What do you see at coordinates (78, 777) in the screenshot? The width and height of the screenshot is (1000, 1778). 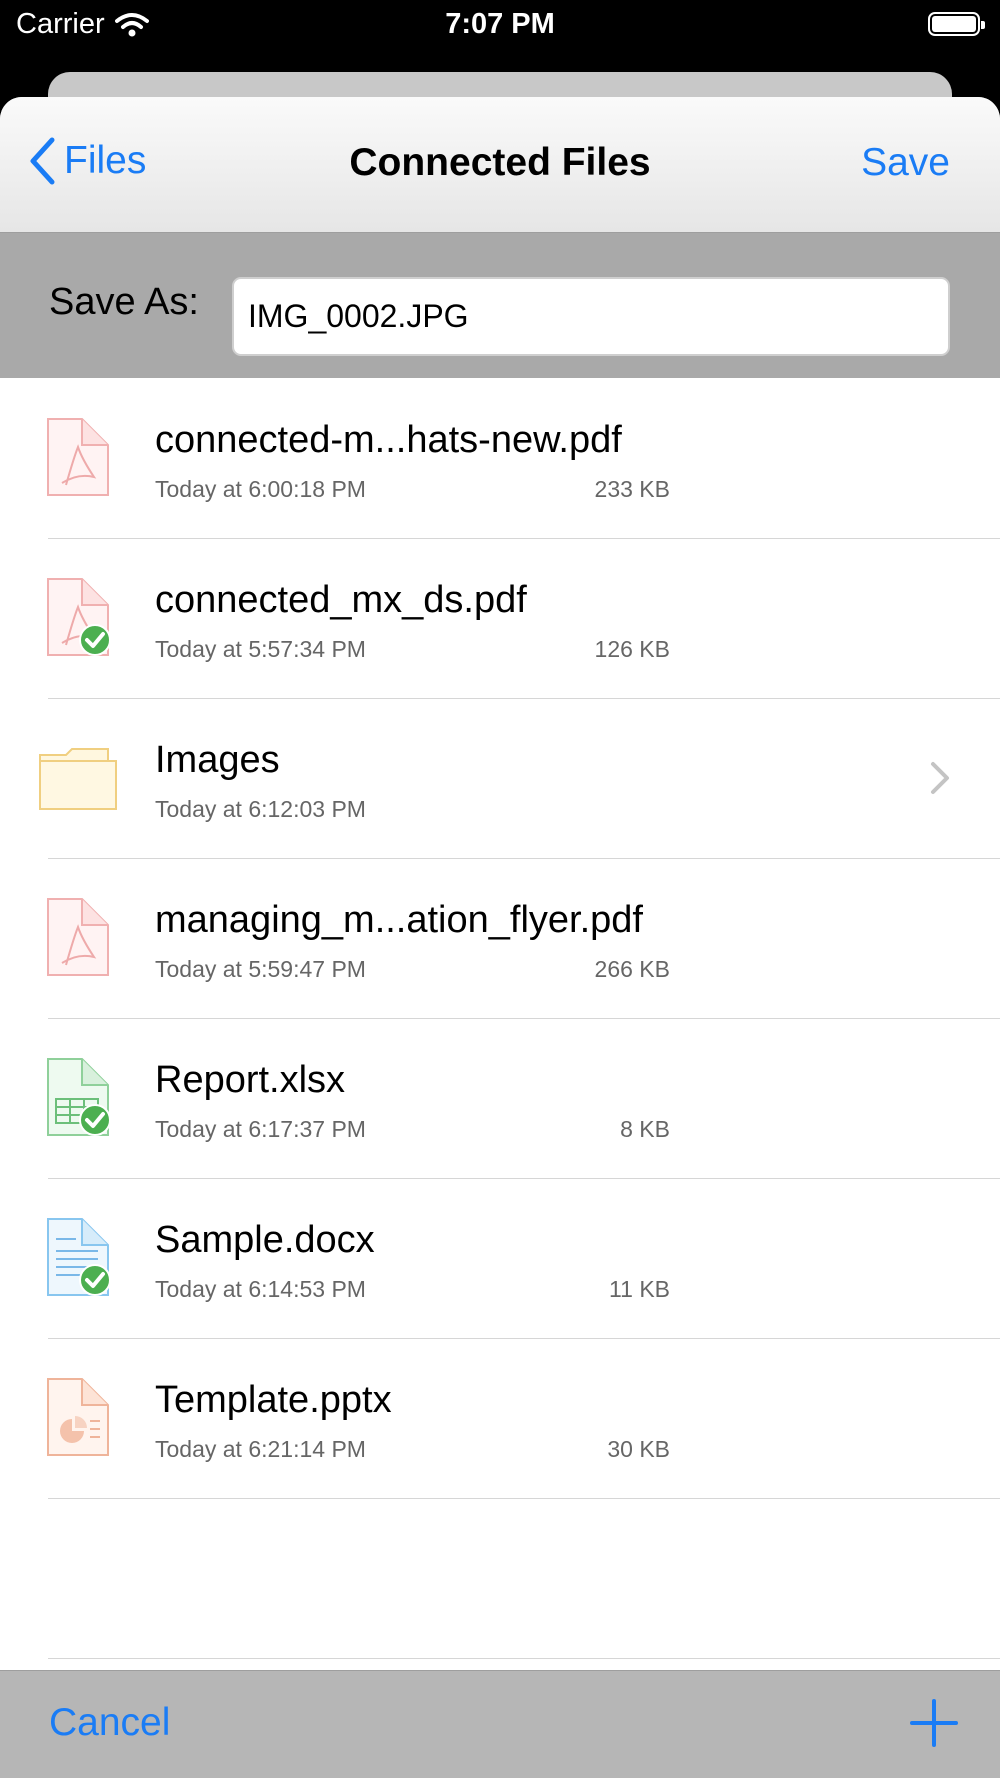 I see `folder-icon` at bounding box center [78, 777].